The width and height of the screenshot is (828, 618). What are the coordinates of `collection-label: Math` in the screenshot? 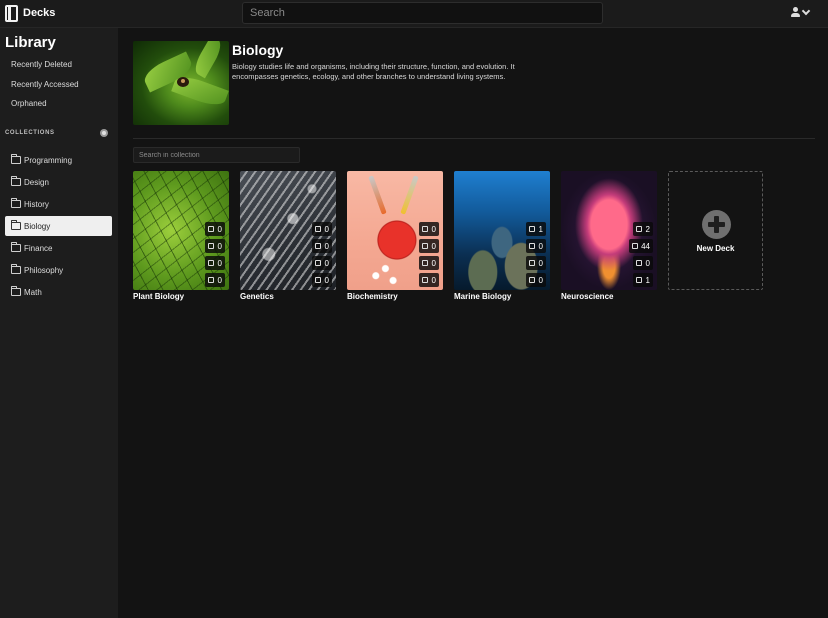 It's located at (33, 292).